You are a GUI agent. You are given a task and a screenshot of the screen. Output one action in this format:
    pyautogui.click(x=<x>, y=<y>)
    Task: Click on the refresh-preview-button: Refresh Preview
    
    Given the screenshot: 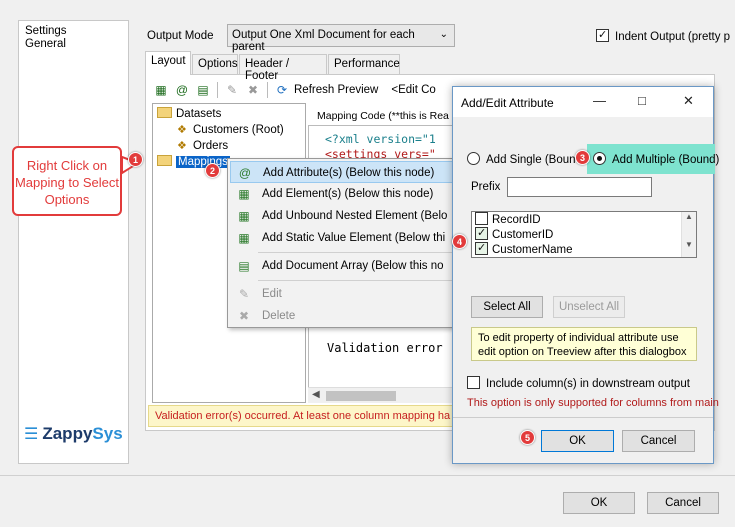 What is the action you would take?
    pyautogui.click(x=336, y=90)
    